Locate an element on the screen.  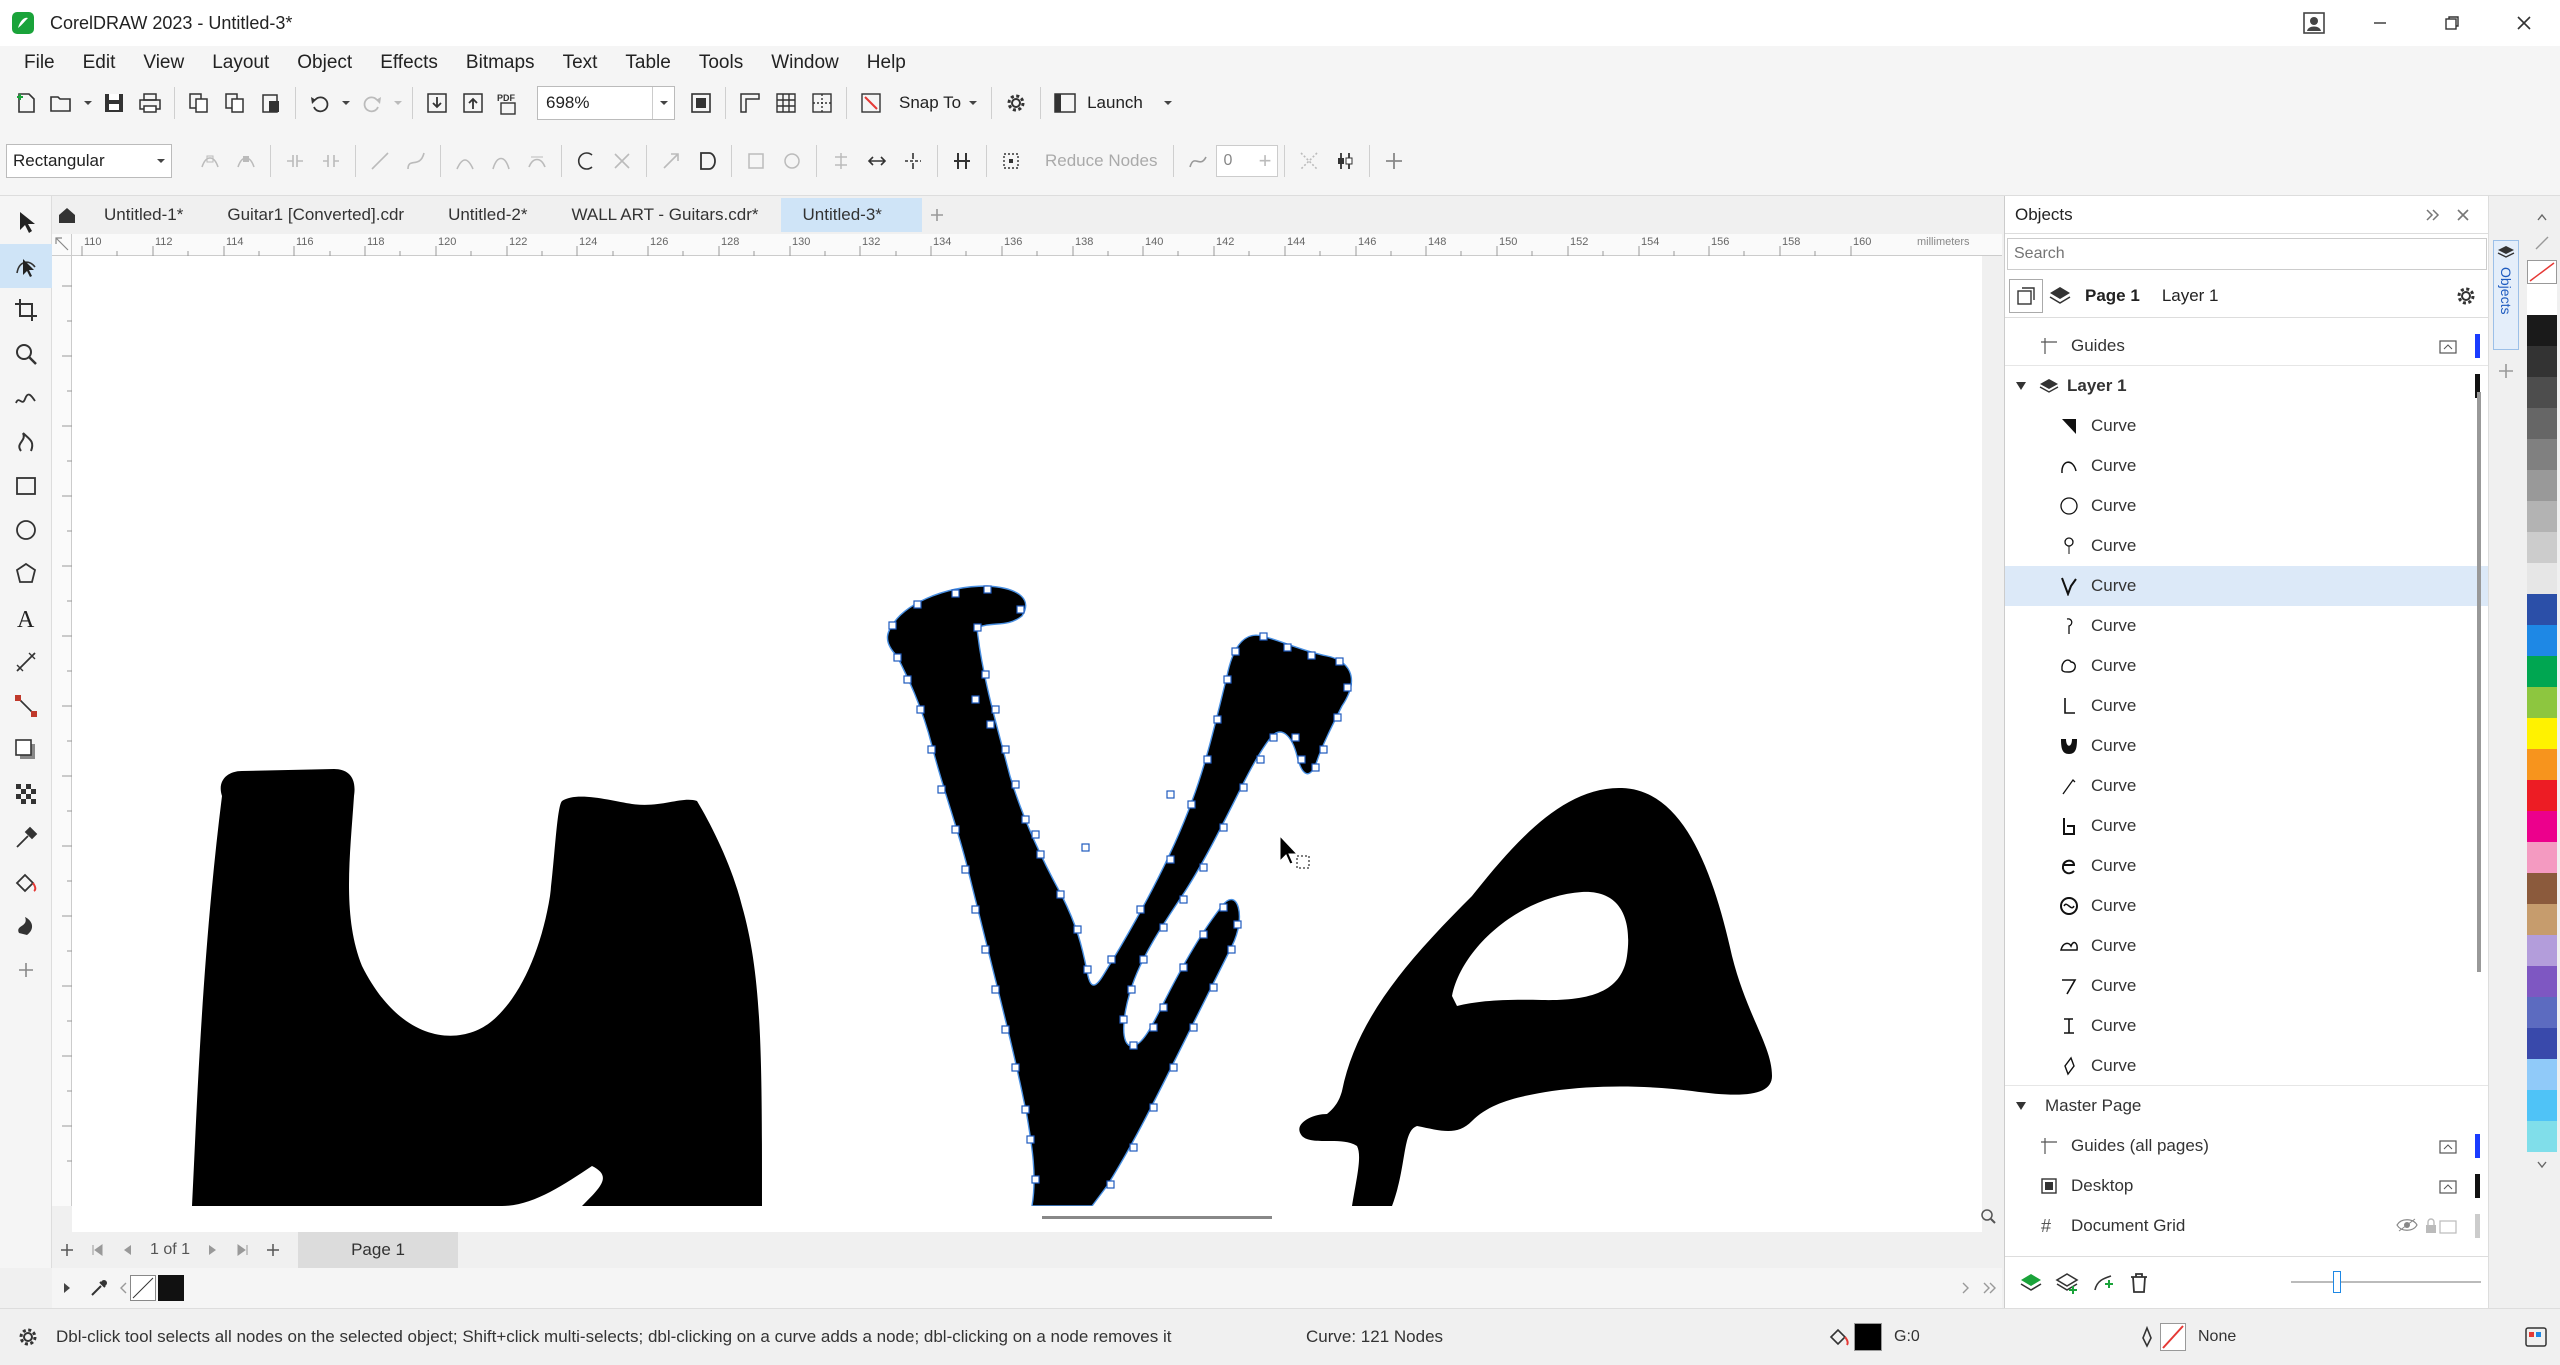
ruler-origin-icon is located at coordinates (62, 245).